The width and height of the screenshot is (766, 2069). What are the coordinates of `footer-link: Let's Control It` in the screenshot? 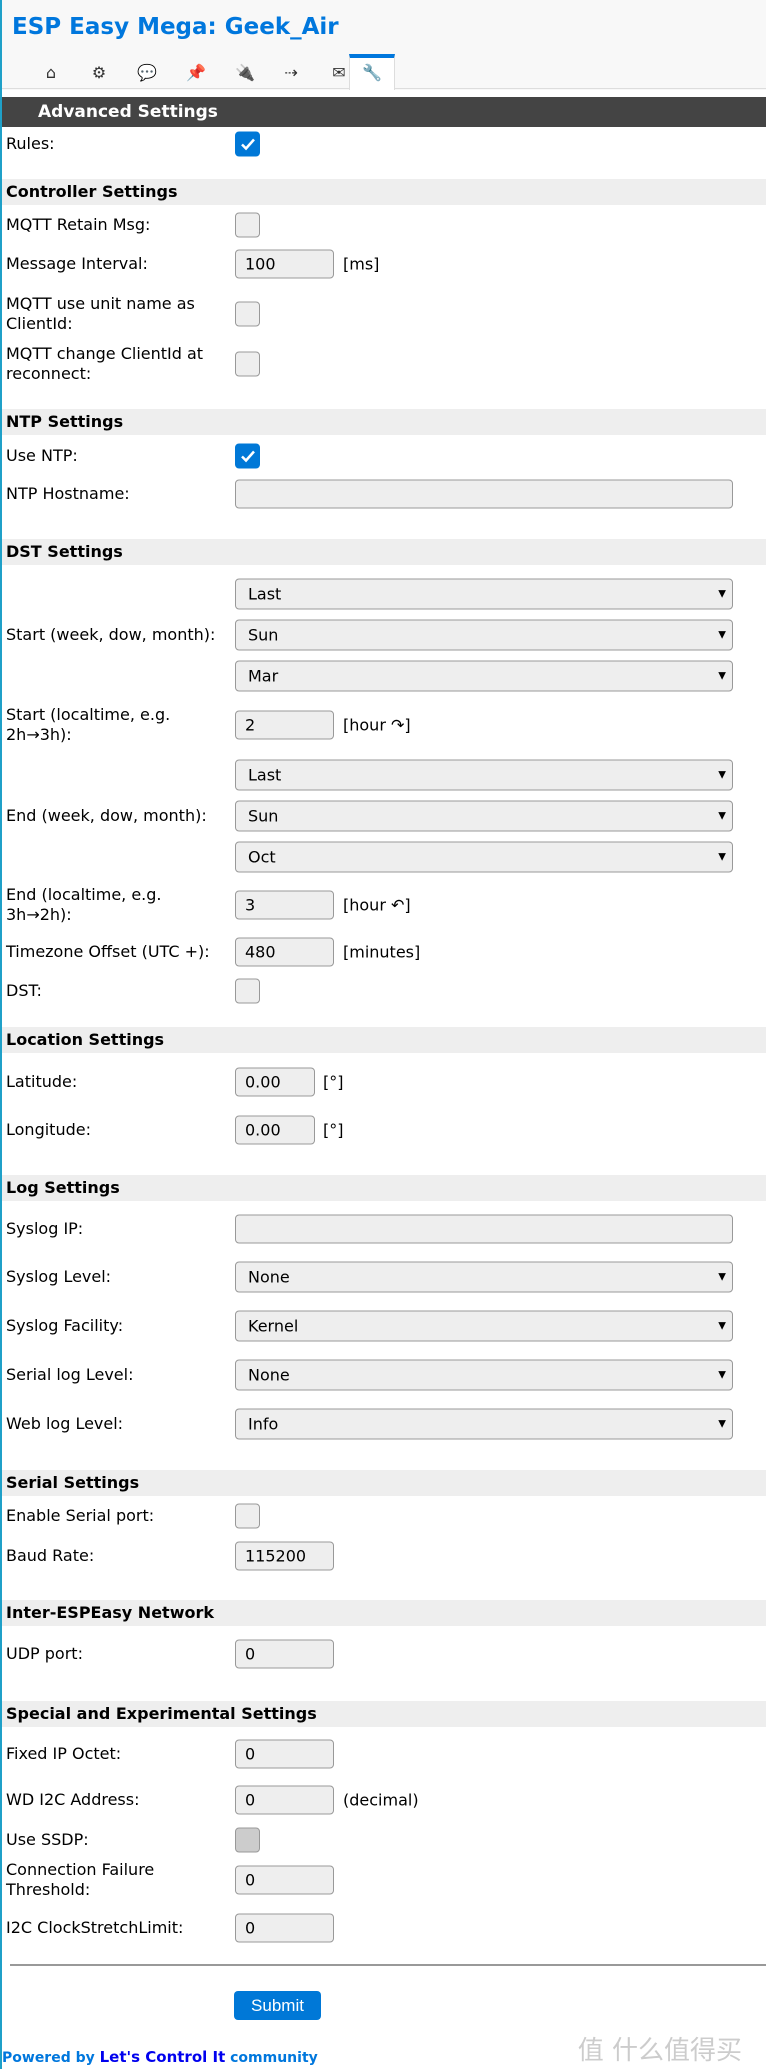 It's located at (163, 2057).